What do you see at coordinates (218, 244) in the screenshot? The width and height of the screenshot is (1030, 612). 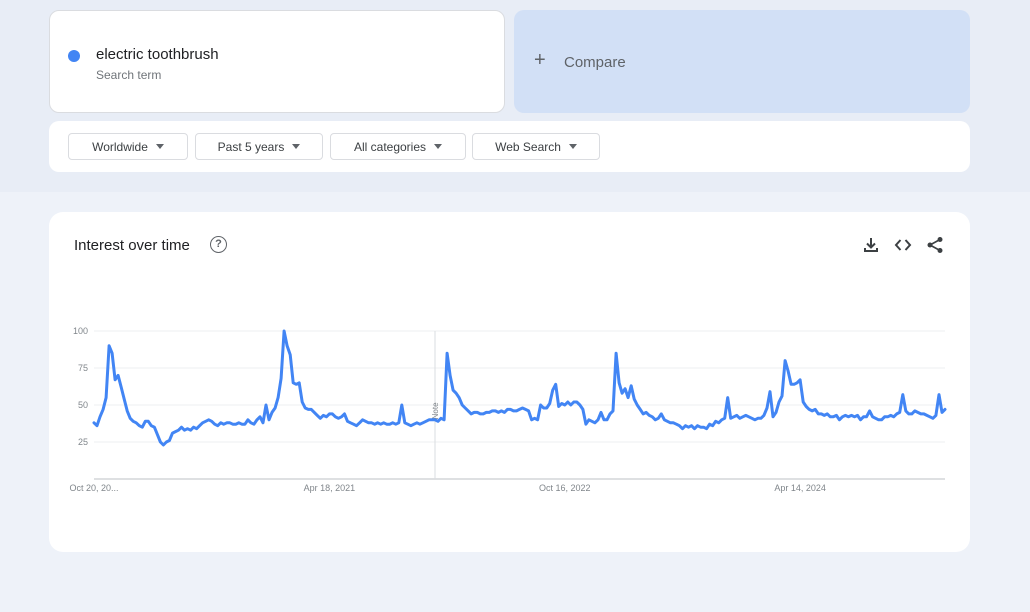 I see `help-circle-icon: ?` at bounding box center [218, 244].